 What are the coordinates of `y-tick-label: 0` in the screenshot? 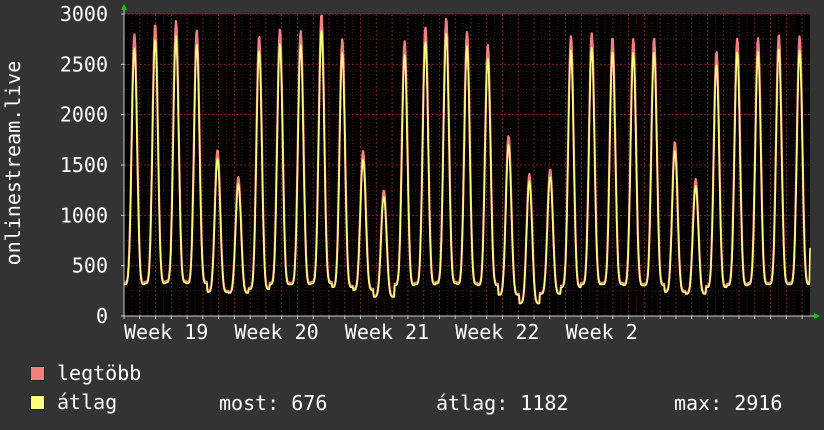 It's located at (102, 316).